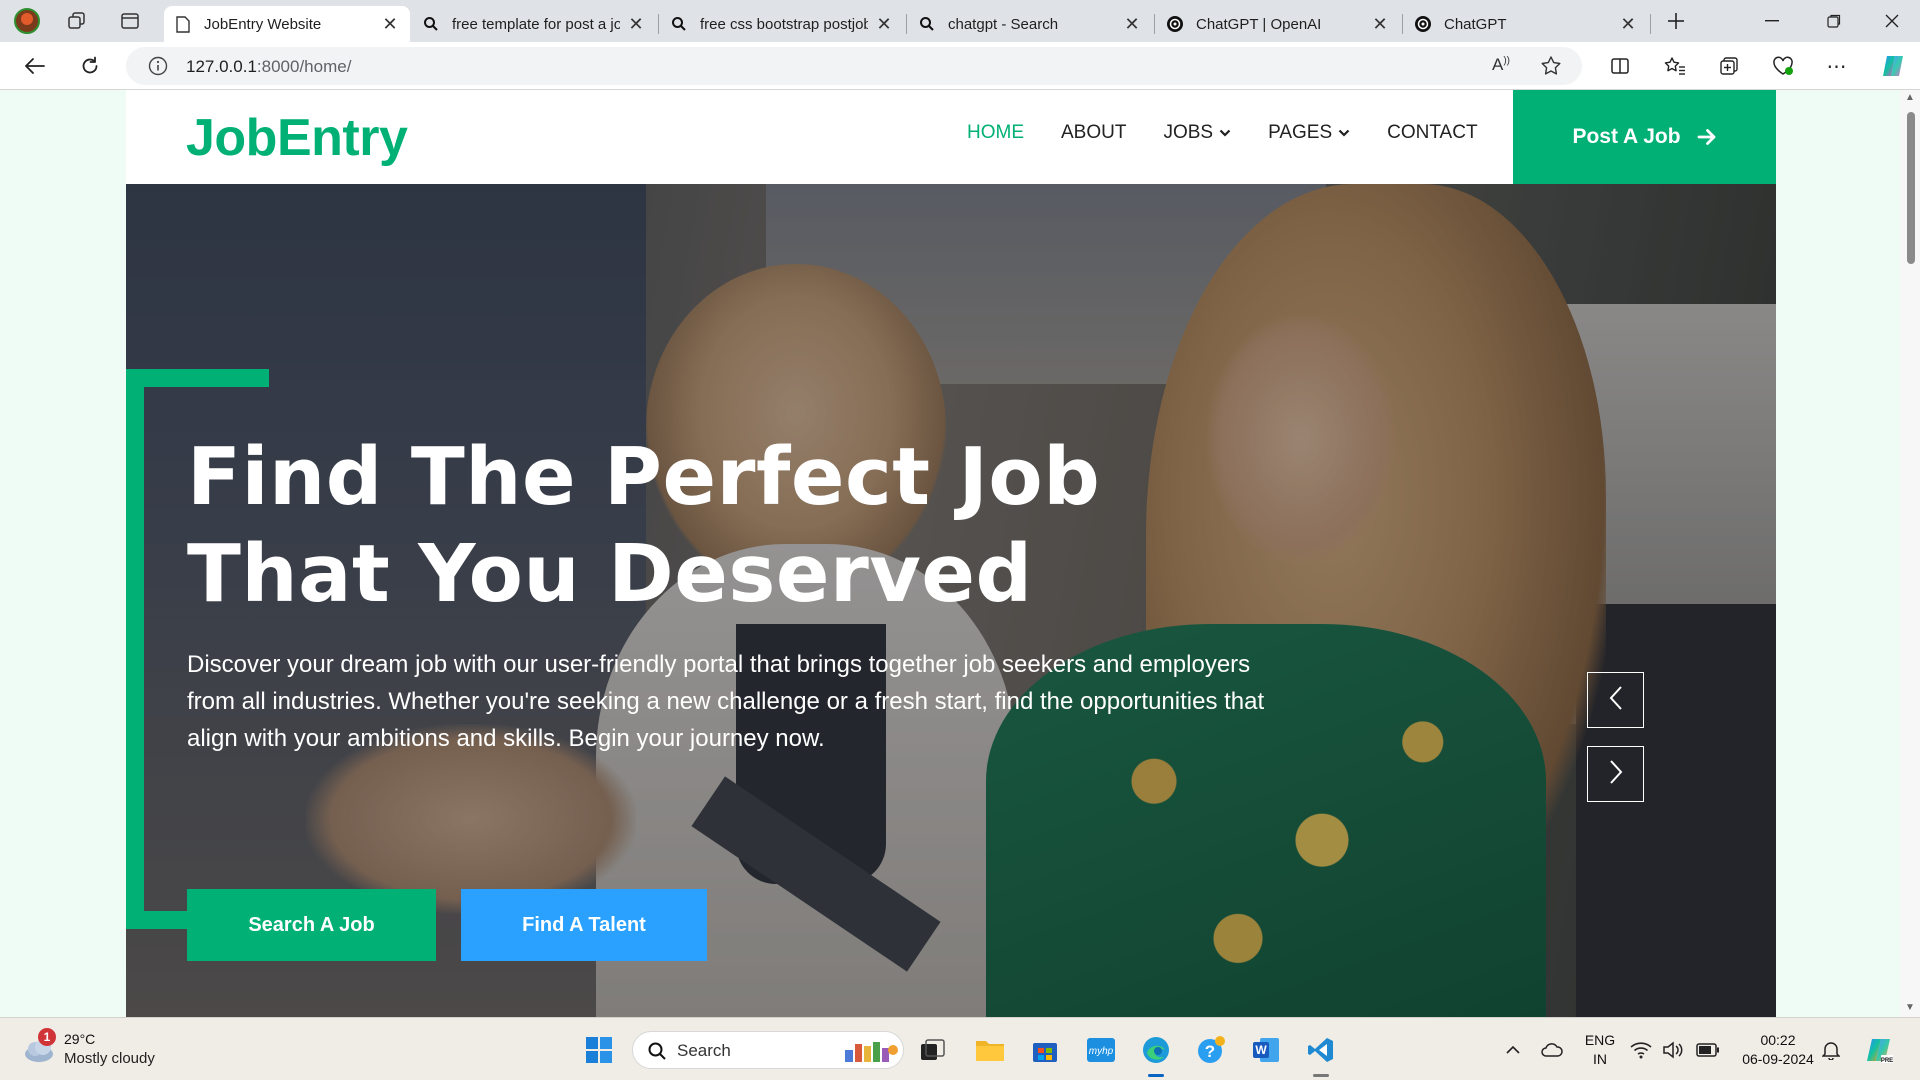  I want to click on post-job-button: Post A Job, so click(1644, 137).